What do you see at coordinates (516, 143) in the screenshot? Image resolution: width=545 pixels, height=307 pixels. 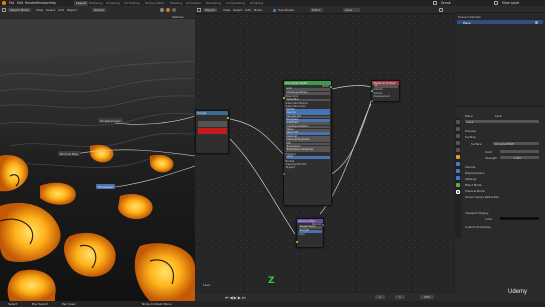 I see `surface-shader-field: Principled BSDF` at bounding box center [516, 143].